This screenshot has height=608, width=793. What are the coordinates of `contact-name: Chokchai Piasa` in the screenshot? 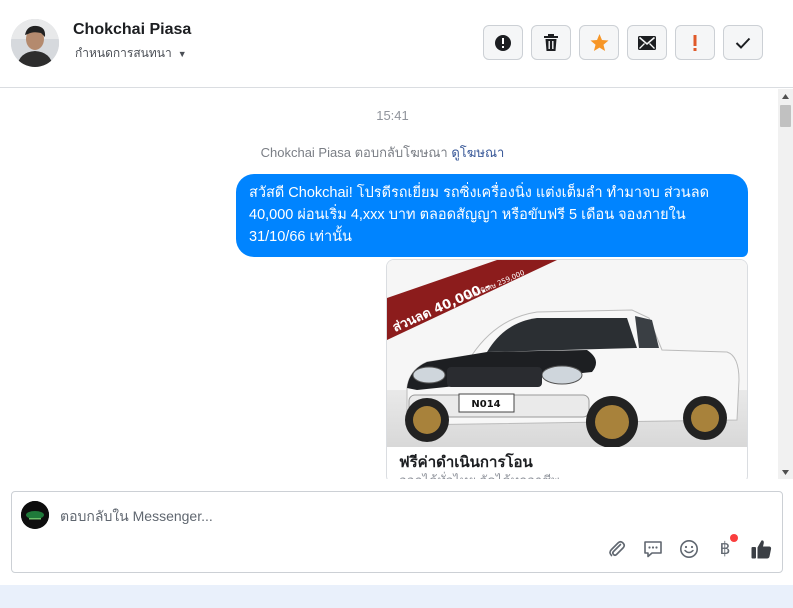 It's located at (132, 30).